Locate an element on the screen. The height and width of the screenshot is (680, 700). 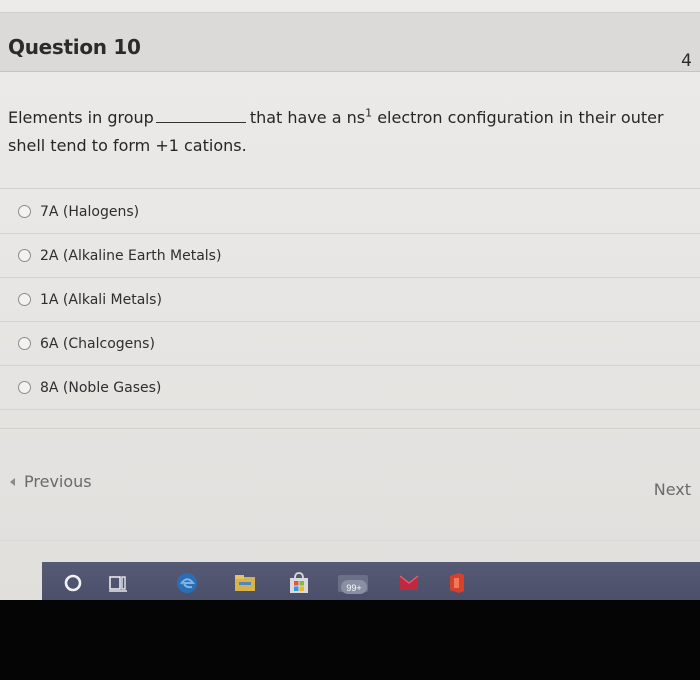
previous-label: Previous is located at coordinates (58, 481).